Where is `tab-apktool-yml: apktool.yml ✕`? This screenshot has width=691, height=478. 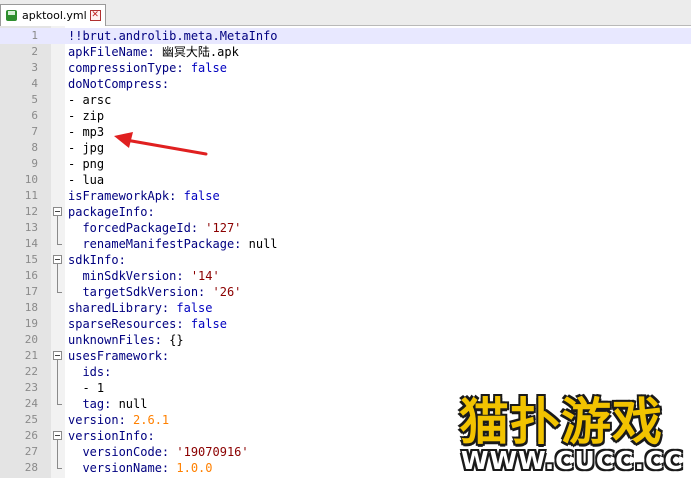
tab-apktool-yml: apktool.yml ✕ is located at coordinates (53, 15).